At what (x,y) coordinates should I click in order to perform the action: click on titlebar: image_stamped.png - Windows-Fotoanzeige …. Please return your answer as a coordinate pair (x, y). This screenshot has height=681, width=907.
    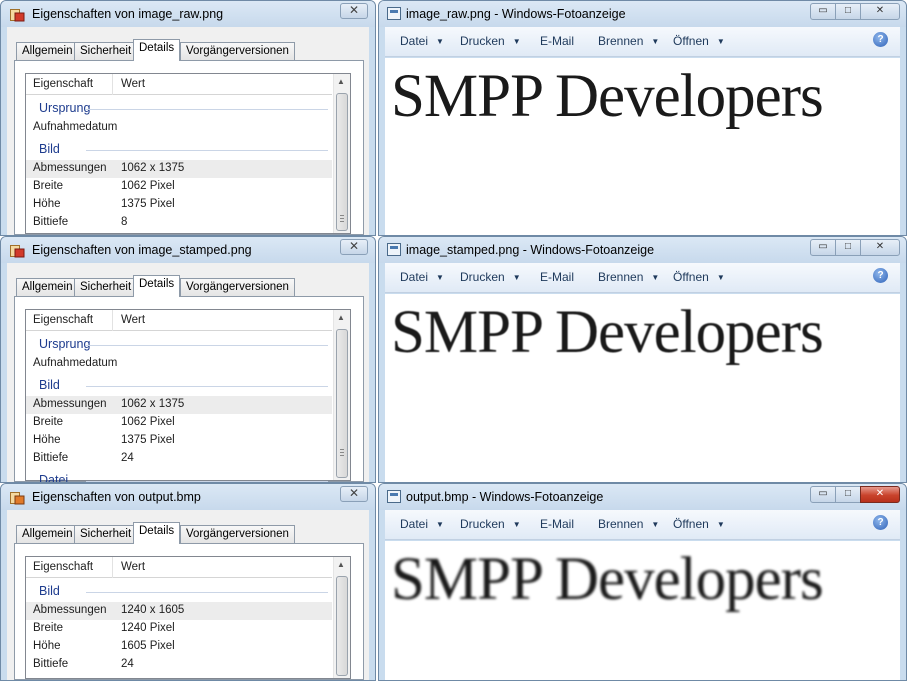
    Looking at the image, I should click on (642, 250).